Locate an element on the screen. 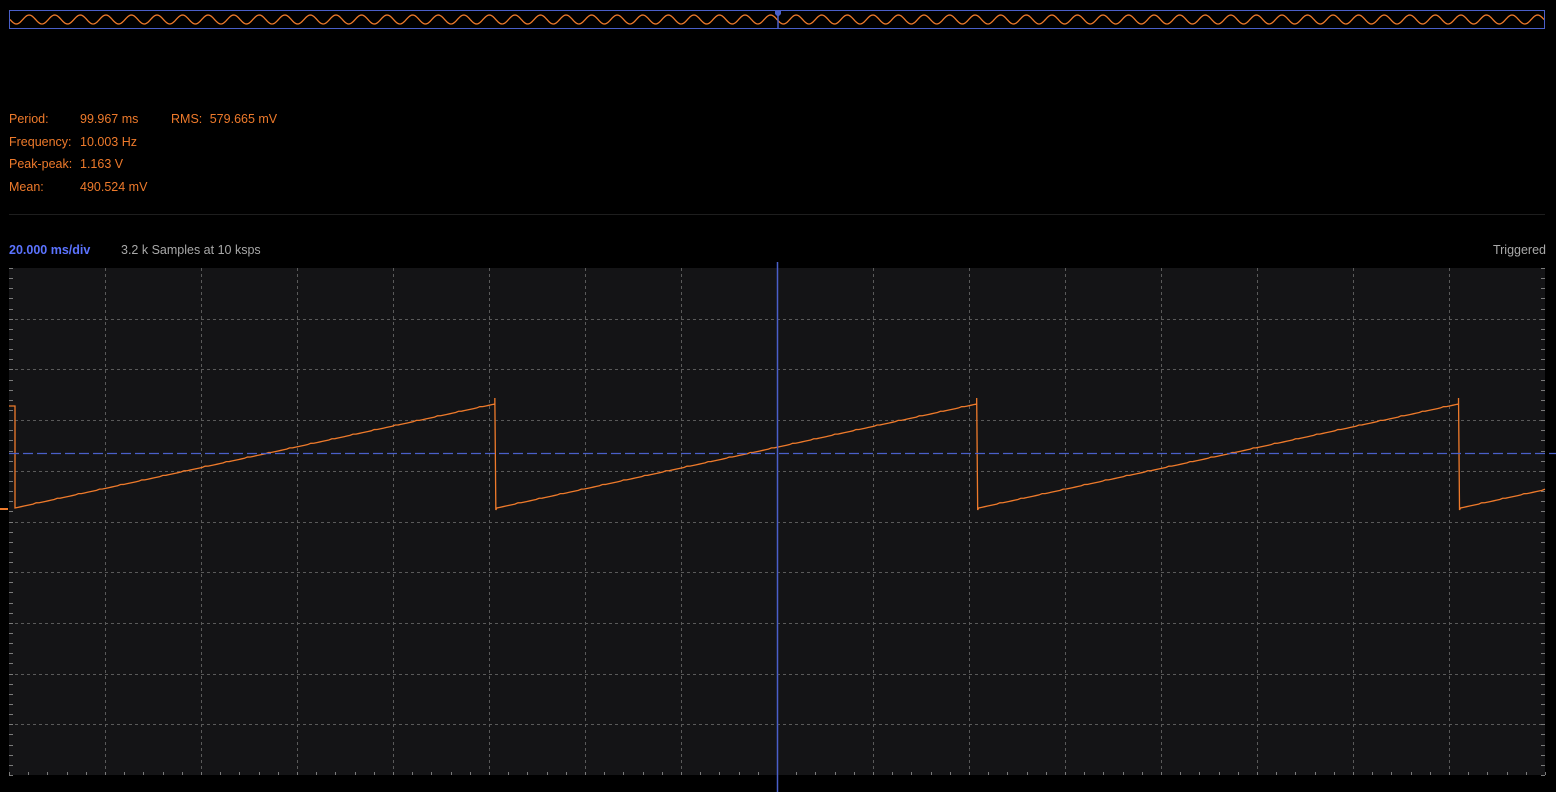  frequency-value: 10.003 Hz is located at coordinates (108, 142).